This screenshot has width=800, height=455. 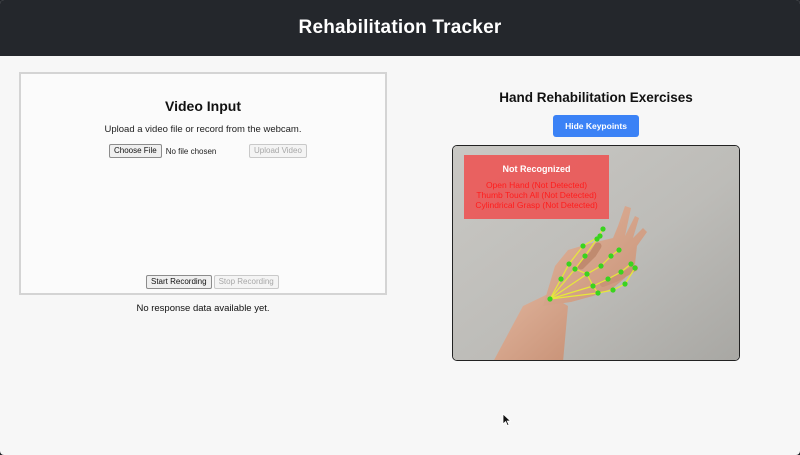 What do you see at coordinates (507, 420) in the screenshot?
I see `cursor-arrow-icon` at bounding box center [507, 420].